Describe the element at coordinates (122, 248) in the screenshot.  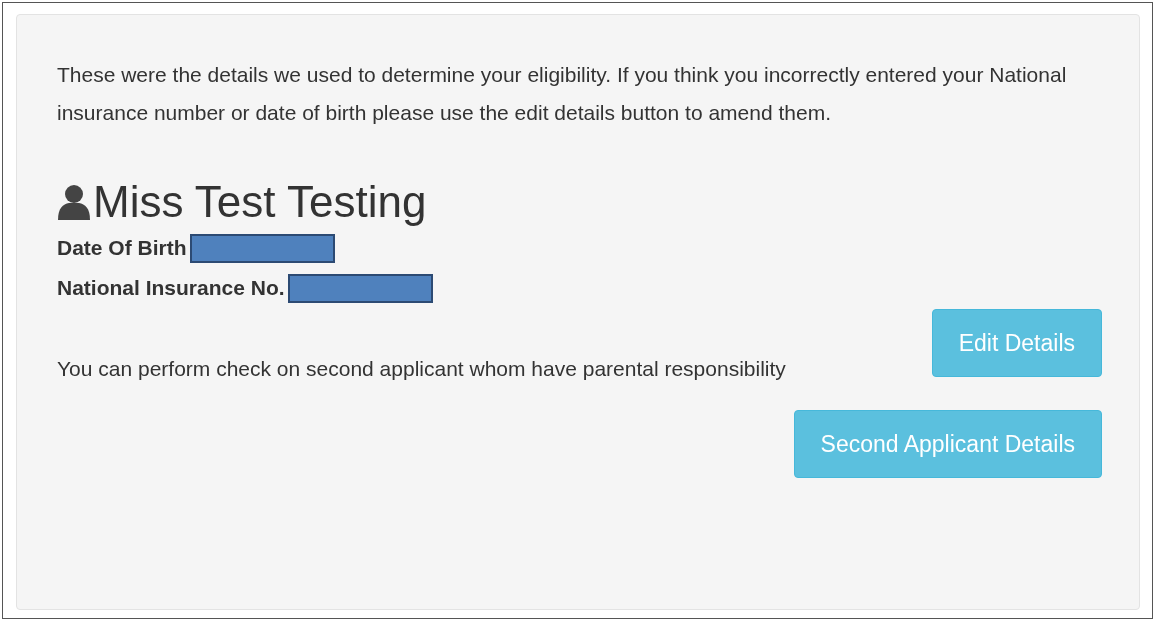
I see `detail-label: Date Of Birth` at that location.